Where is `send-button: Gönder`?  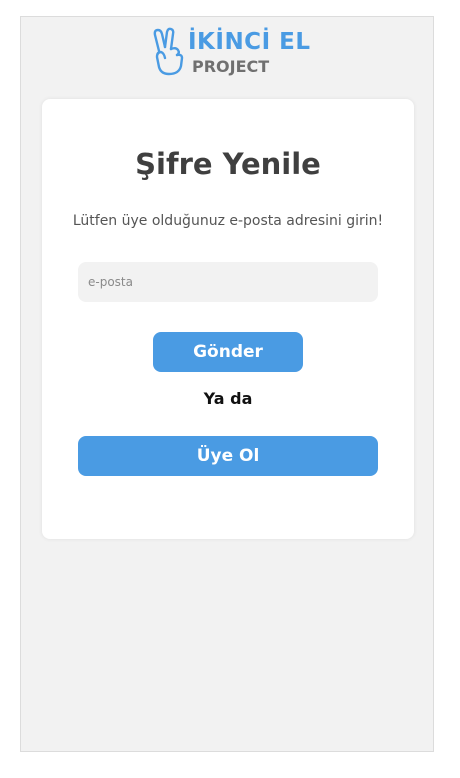 send-button: Gönder is located at coordinates (228, 352).